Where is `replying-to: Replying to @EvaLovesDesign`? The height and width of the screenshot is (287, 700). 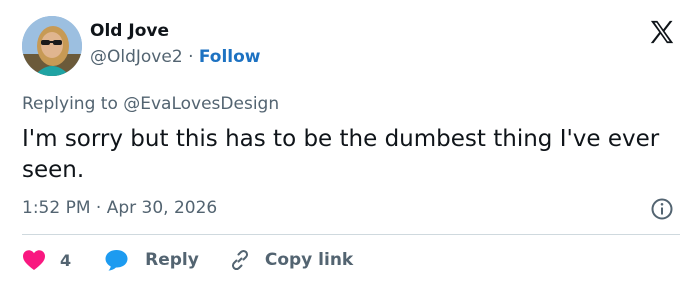 replying-to: Replying to @EvaLovesDesign is located at coordinates (150, 104).